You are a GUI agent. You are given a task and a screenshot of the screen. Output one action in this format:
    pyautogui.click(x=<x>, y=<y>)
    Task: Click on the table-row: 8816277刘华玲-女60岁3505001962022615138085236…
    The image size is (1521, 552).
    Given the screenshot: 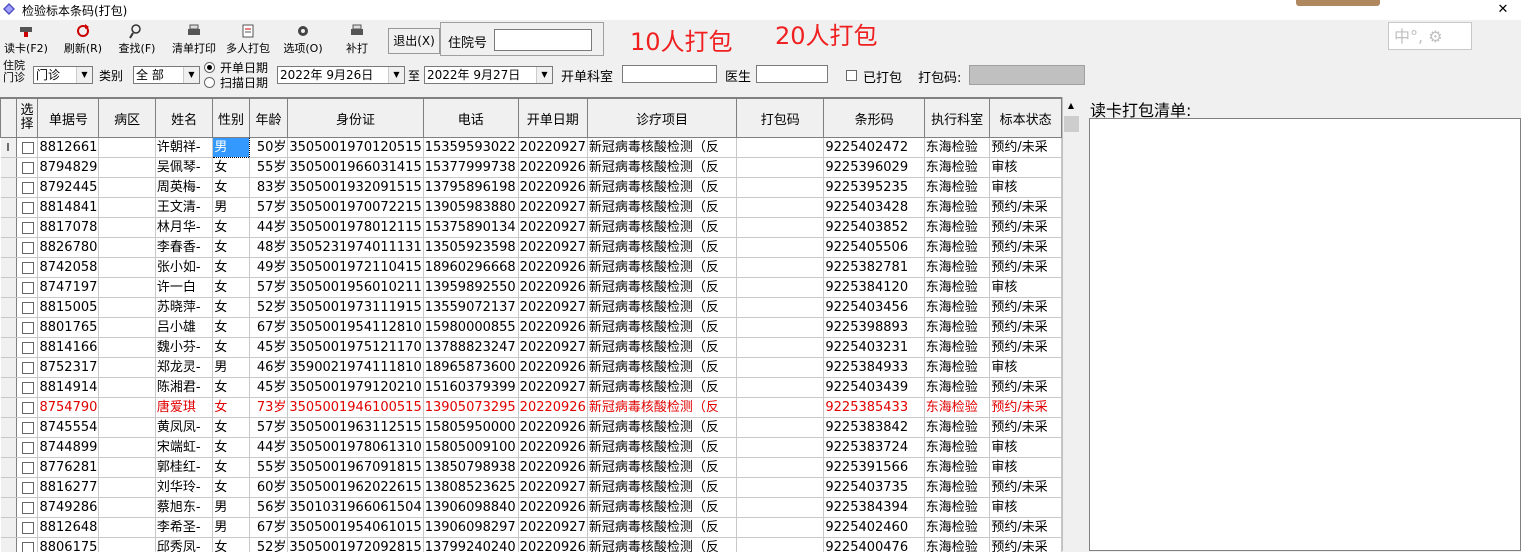 What is the action you would take?
    pyautogui.click(x=531, y=488)
    